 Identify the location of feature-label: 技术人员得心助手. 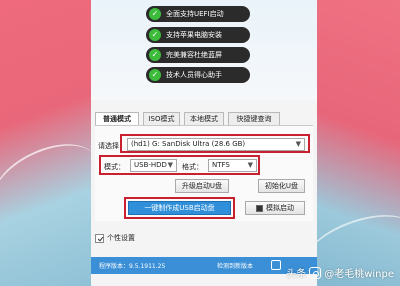
(194, 75).